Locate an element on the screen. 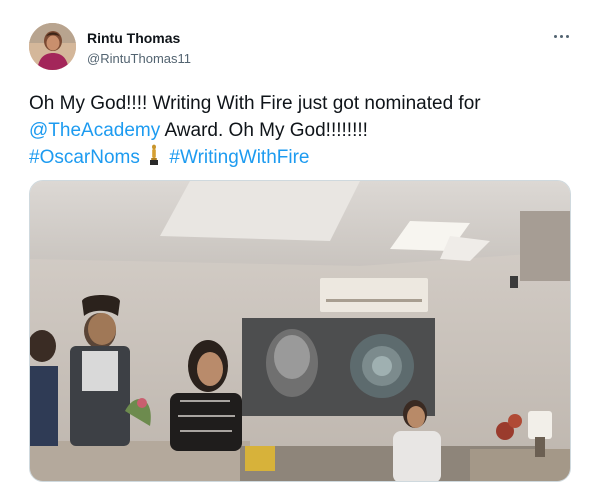 The height and width of the screenshot is (500, 600). hashtag-link-oscarnoms: #OscarNoms is located at coordinates (84, 157).